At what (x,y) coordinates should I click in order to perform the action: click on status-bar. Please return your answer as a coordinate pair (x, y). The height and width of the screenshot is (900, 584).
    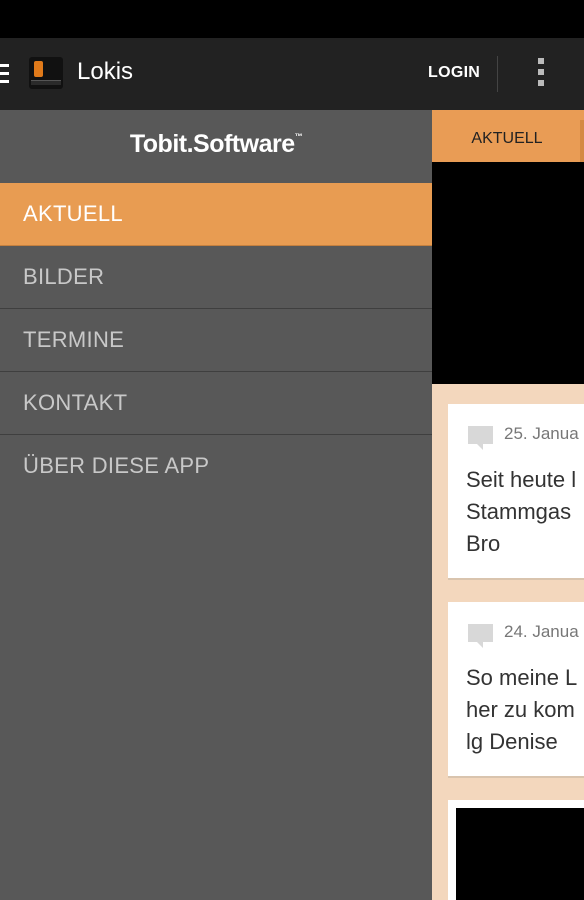
    Looking at the image, I should click on (292, 19).